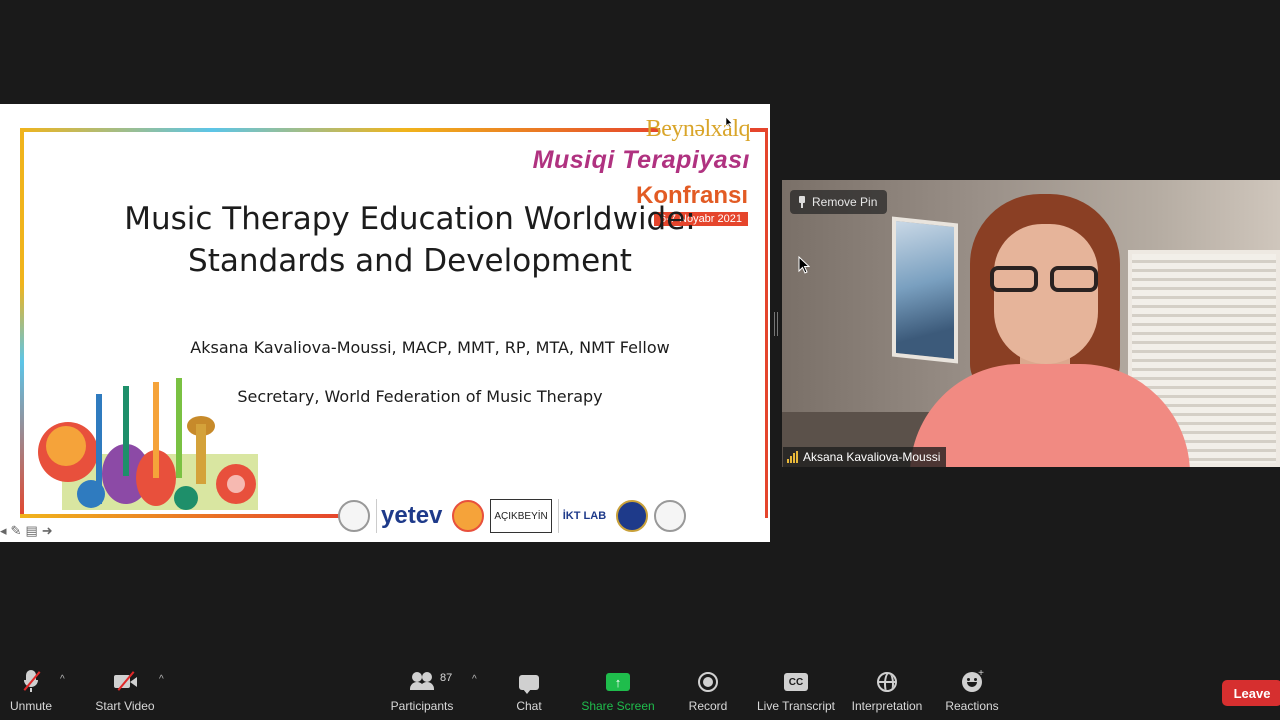  I want to click on audio-options-caret-icon: ^, so click(62, 679).